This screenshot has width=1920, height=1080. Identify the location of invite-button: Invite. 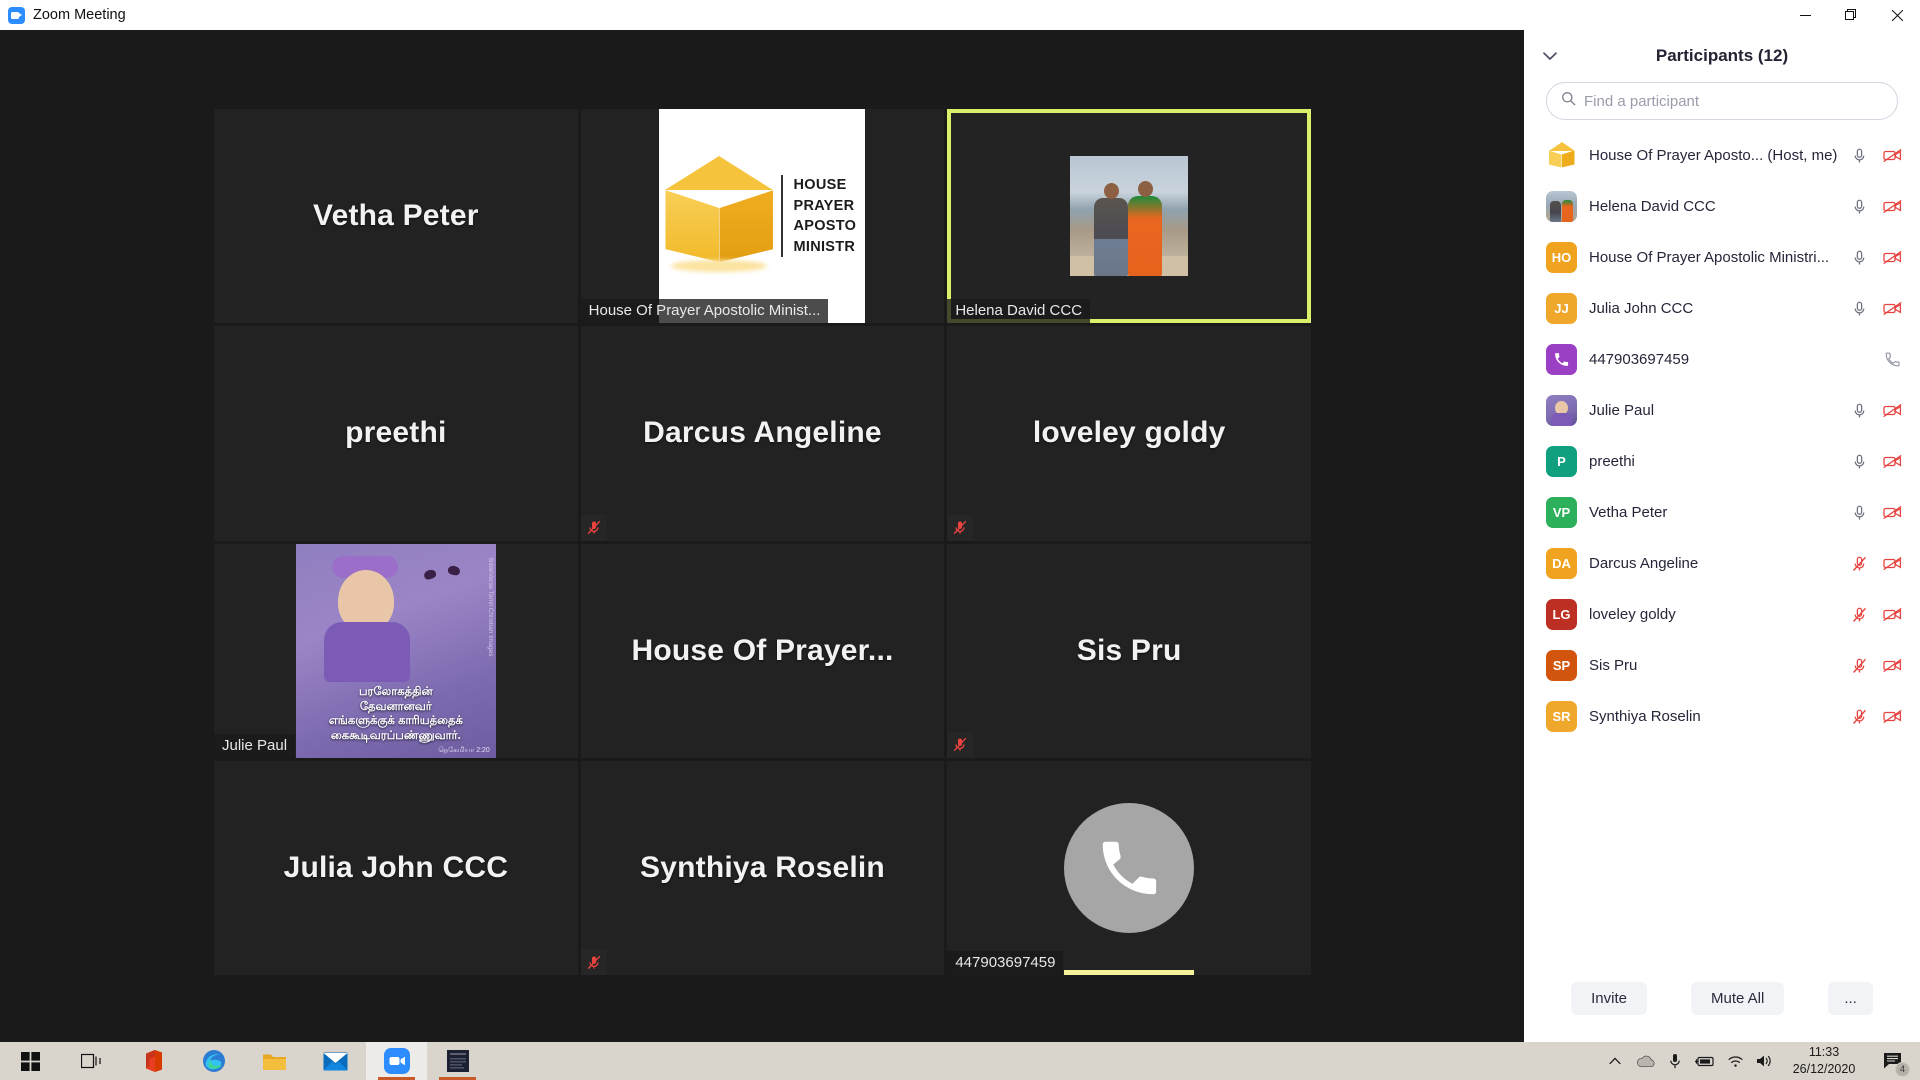
(1609, 998).